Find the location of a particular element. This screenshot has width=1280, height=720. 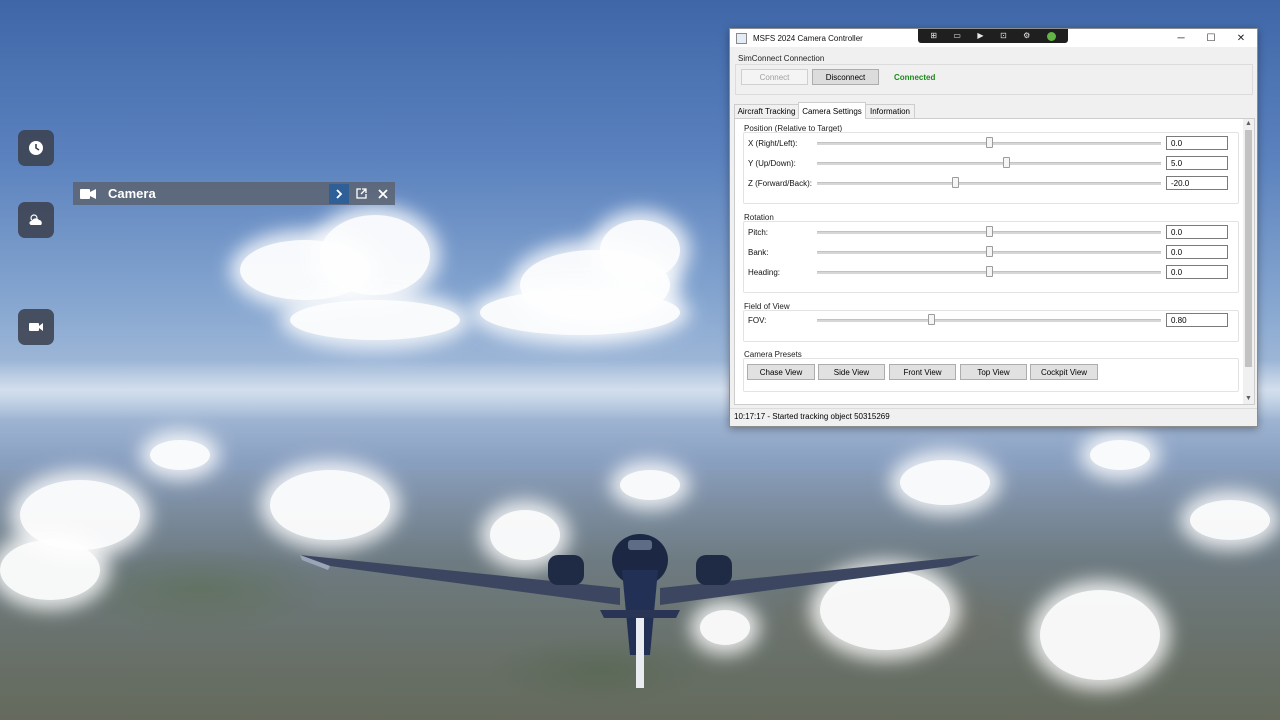

connection-group-title: SimConnect Connection is located at coordinates (781, 58).